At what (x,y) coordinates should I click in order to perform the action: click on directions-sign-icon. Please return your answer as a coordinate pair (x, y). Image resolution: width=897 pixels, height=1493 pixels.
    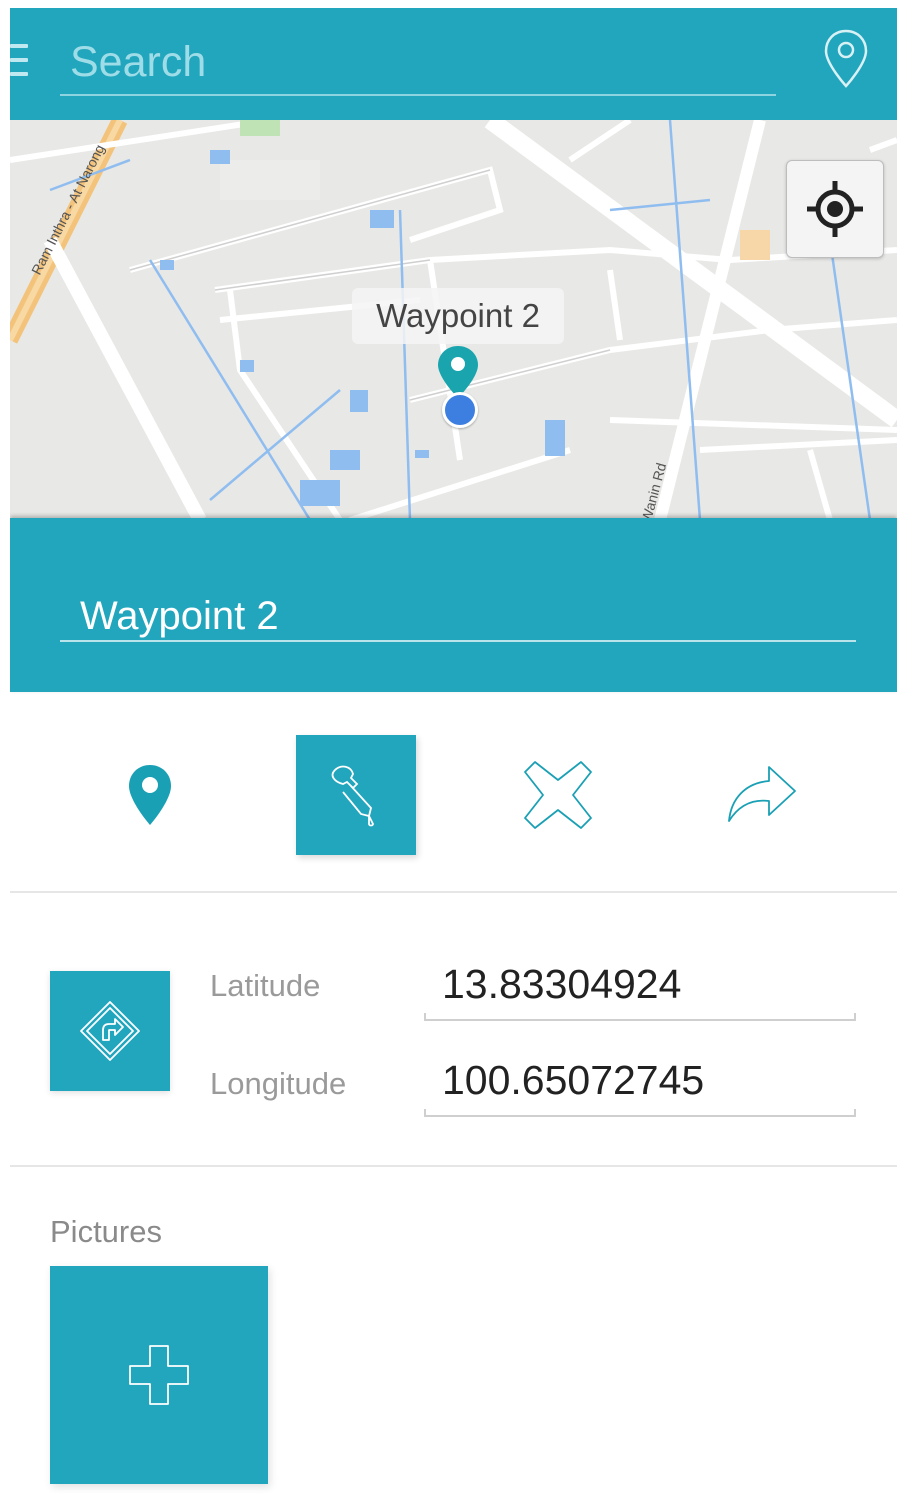
    Looking at the image, I should click on (110, 1031).